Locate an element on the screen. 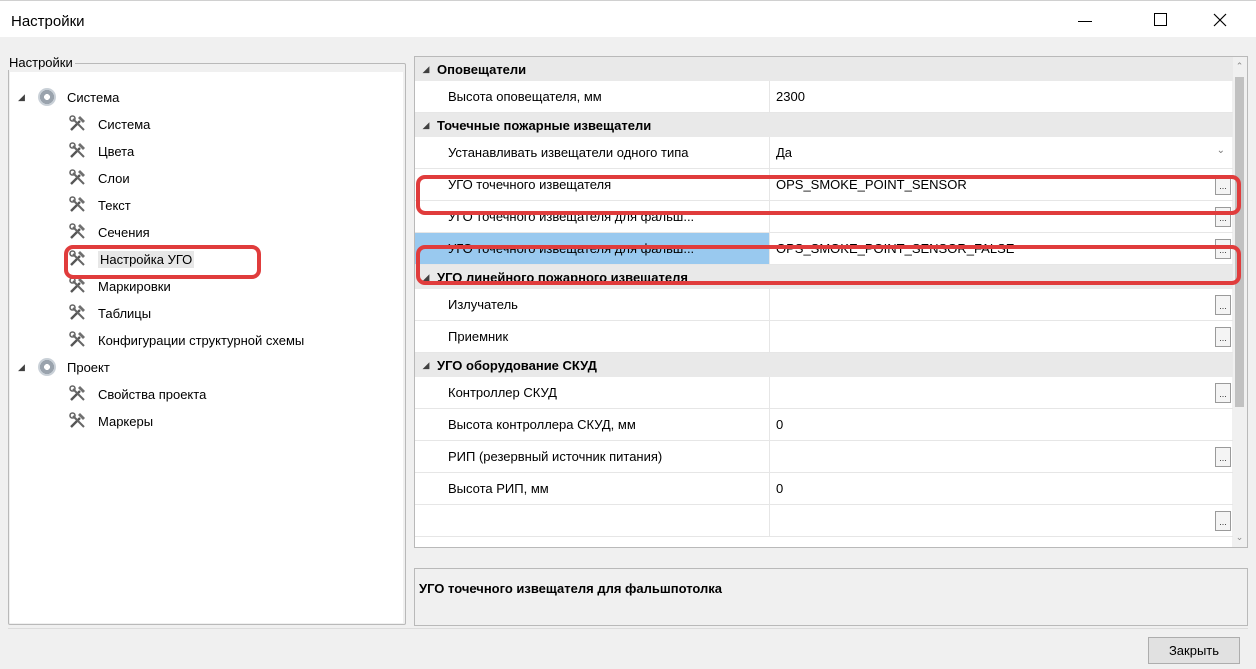 Image resolution: width=1256 pixels, height=669 pixels. tree-item-label: Слои is located at coordinates (114, 178).